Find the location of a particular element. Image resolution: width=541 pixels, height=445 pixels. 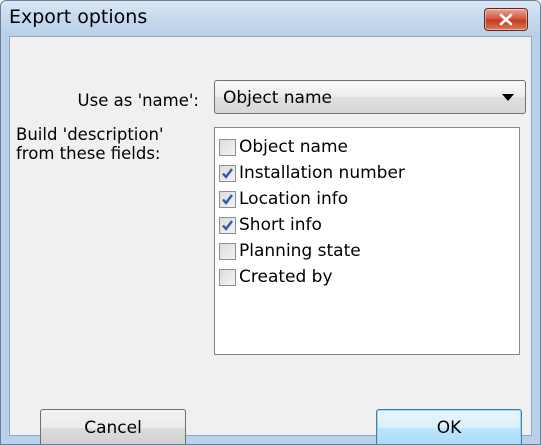

name-select-value: Object name is located at coordinates (277, 98).